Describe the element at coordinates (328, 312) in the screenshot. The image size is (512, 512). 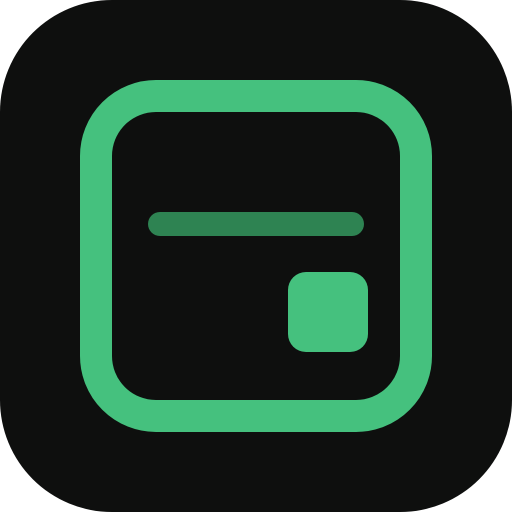
I see `app-small-square` at that location.